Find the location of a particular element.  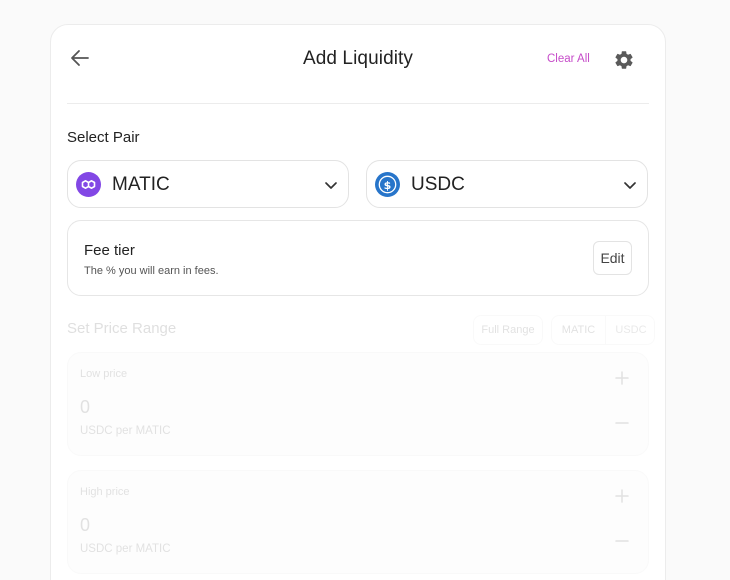

high-price-value: 0 is located at coordinates (85, 525).